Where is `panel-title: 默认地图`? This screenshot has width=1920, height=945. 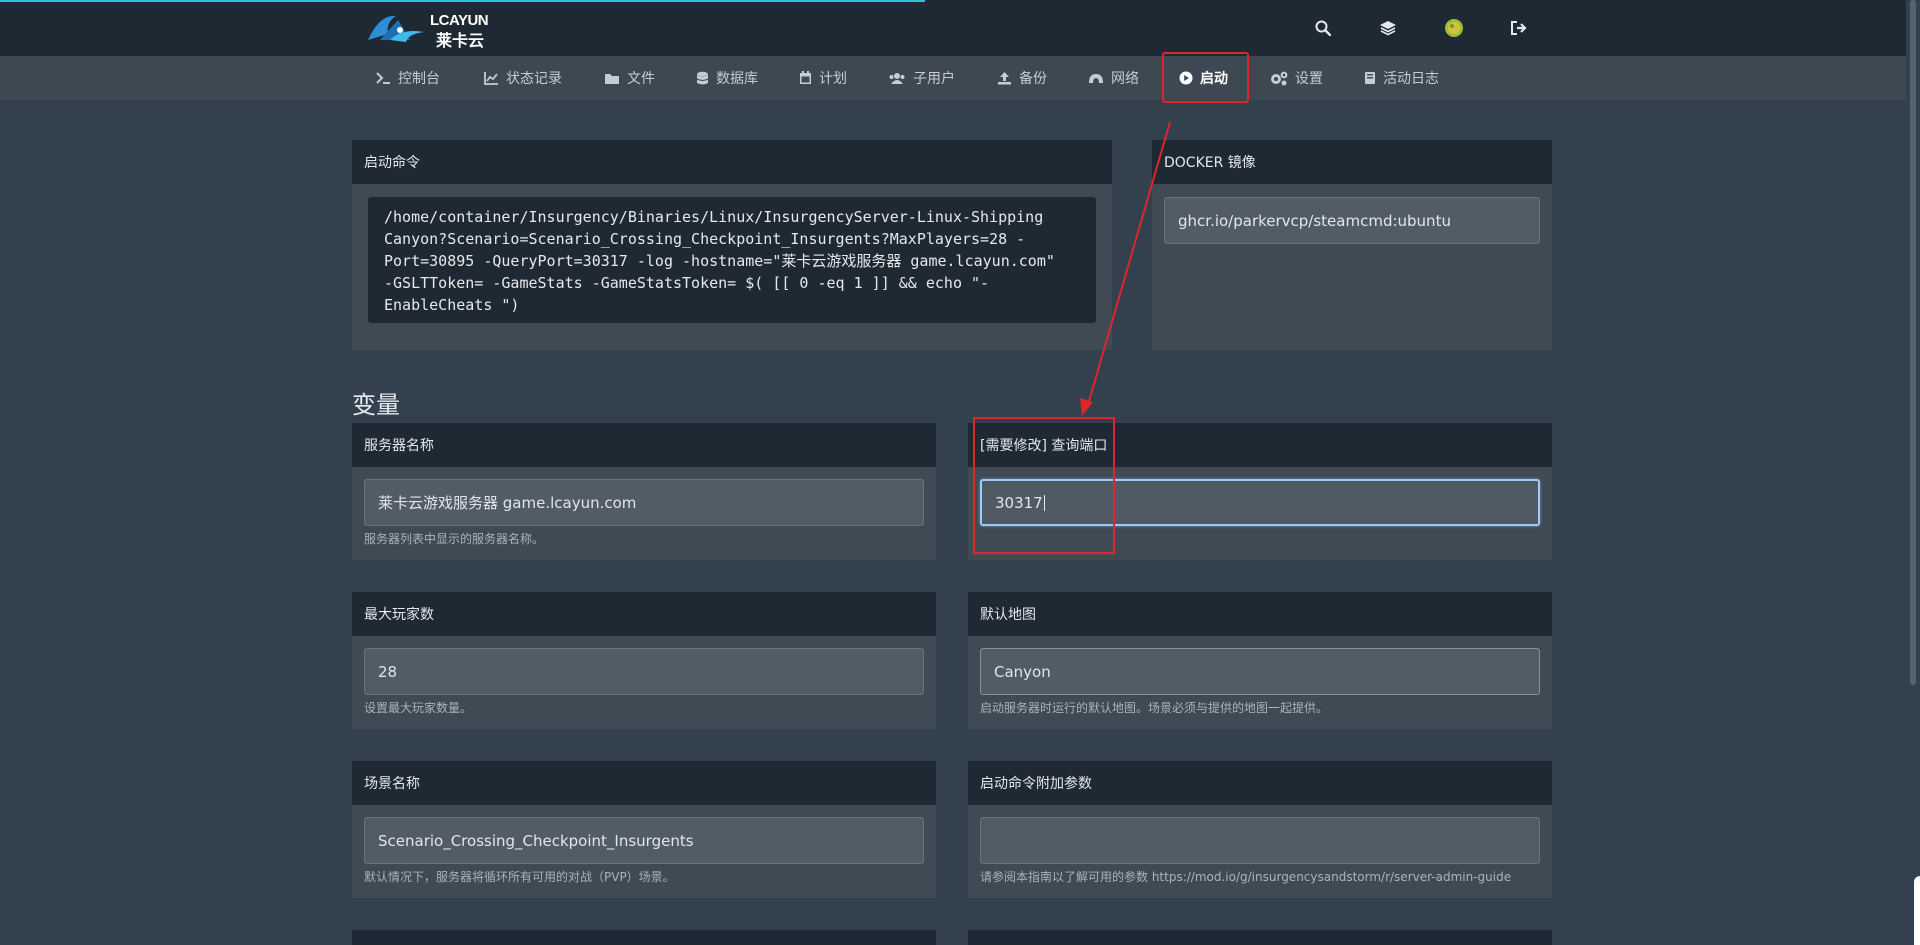
panel-title: 默认地图 is located at coordinates (1260, 614).